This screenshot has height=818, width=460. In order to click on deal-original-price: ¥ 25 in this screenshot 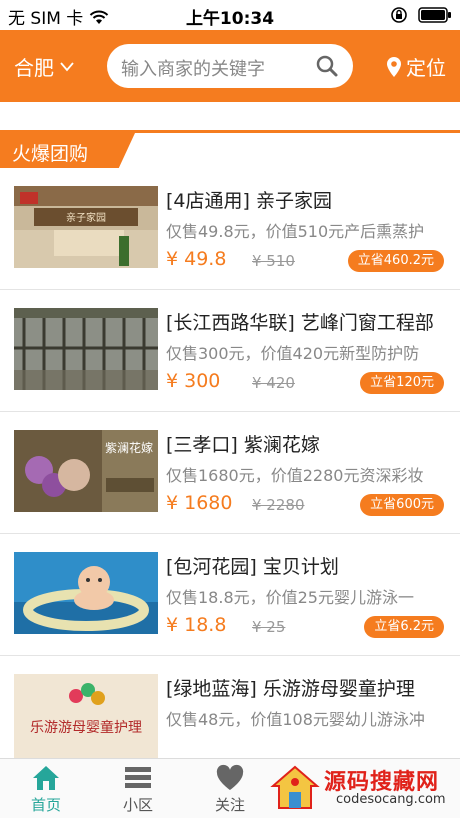, I will do `click(269, 627)`.